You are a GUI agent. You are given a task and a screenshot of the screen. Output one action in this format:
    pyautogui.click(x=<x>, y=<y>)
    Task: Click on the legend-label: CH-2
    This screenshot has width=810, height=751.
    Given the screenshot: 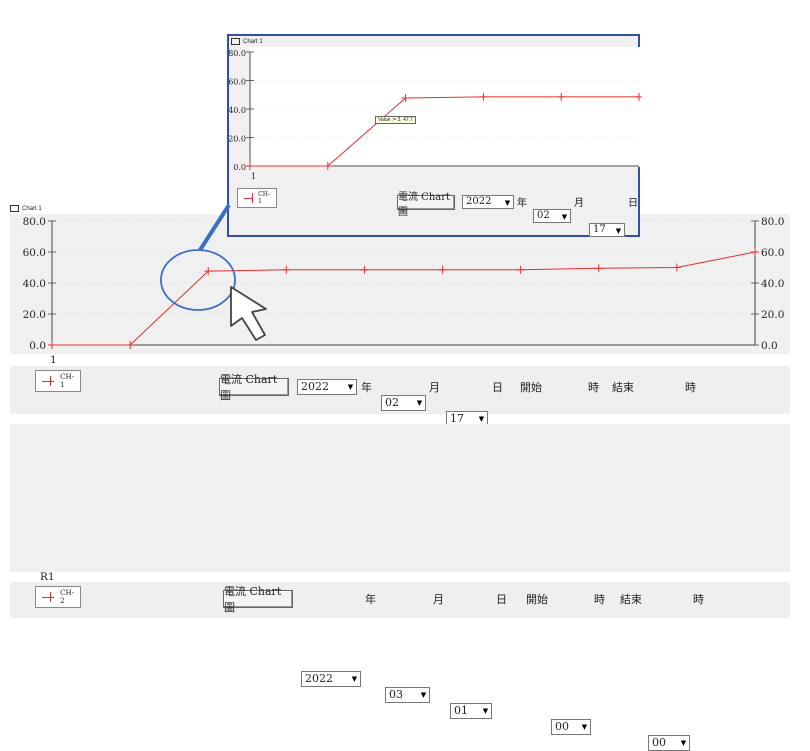 What is the action you would take?
    pyautogui.click(x=67, y=597)
    